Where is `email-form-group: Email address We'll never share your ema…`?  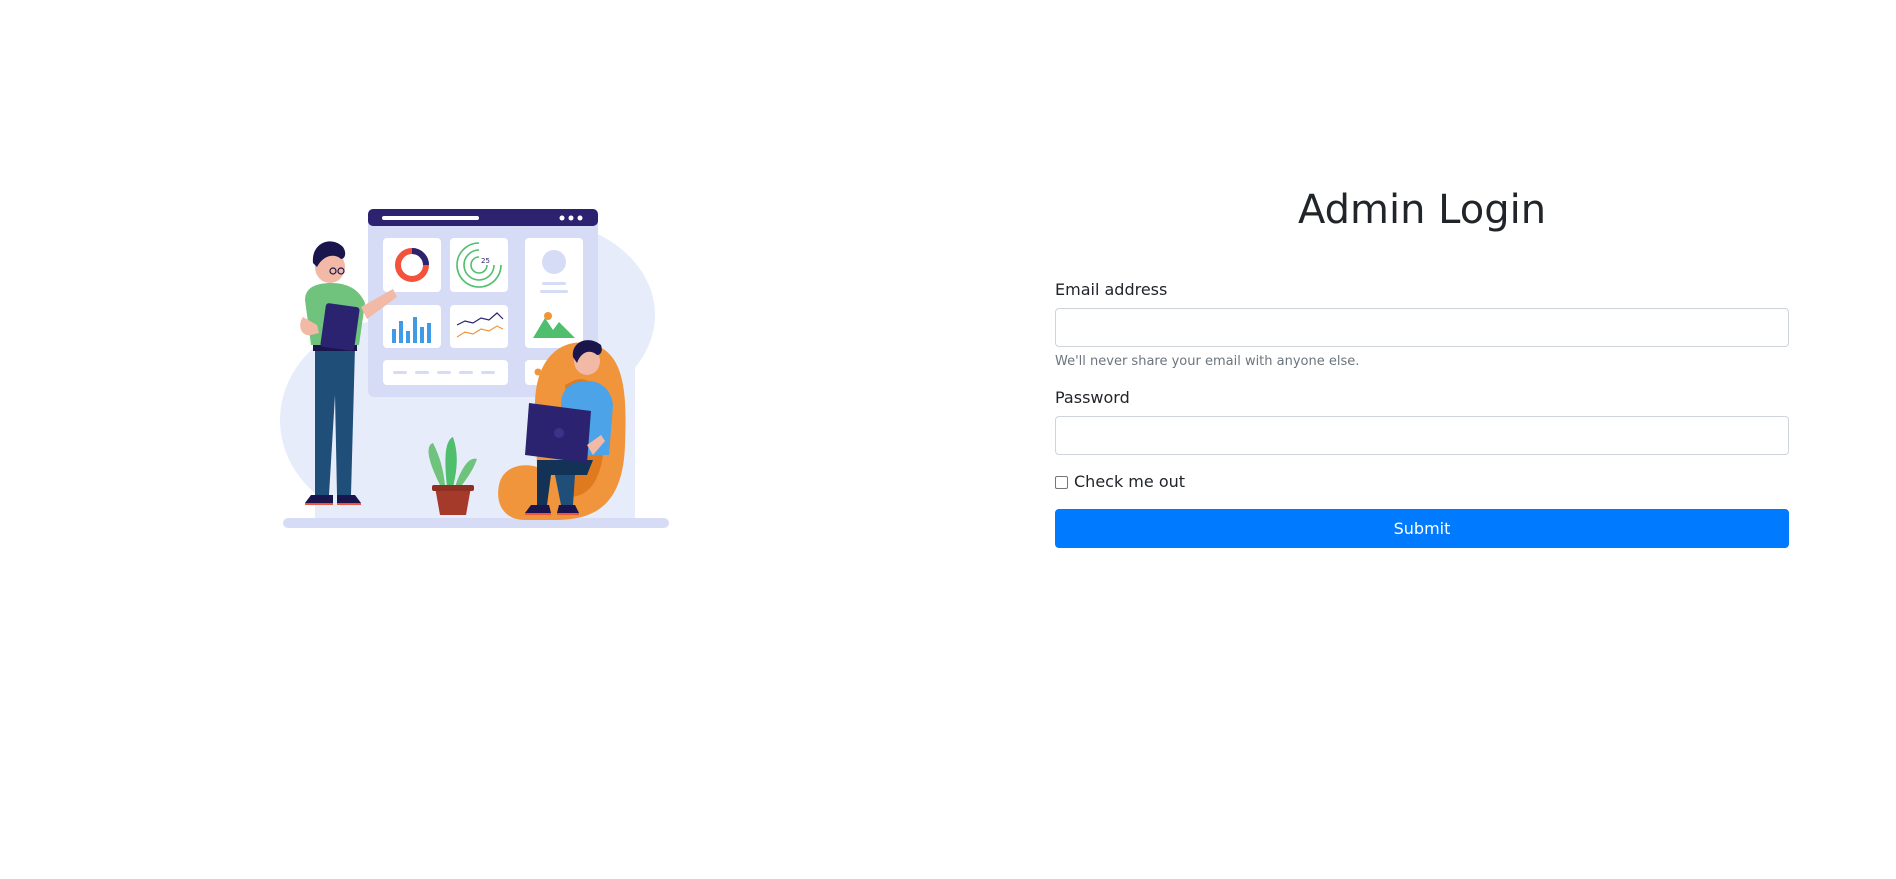
email-form-group: Email address We'll never share your ema… is located at coordinates (1422, 325).